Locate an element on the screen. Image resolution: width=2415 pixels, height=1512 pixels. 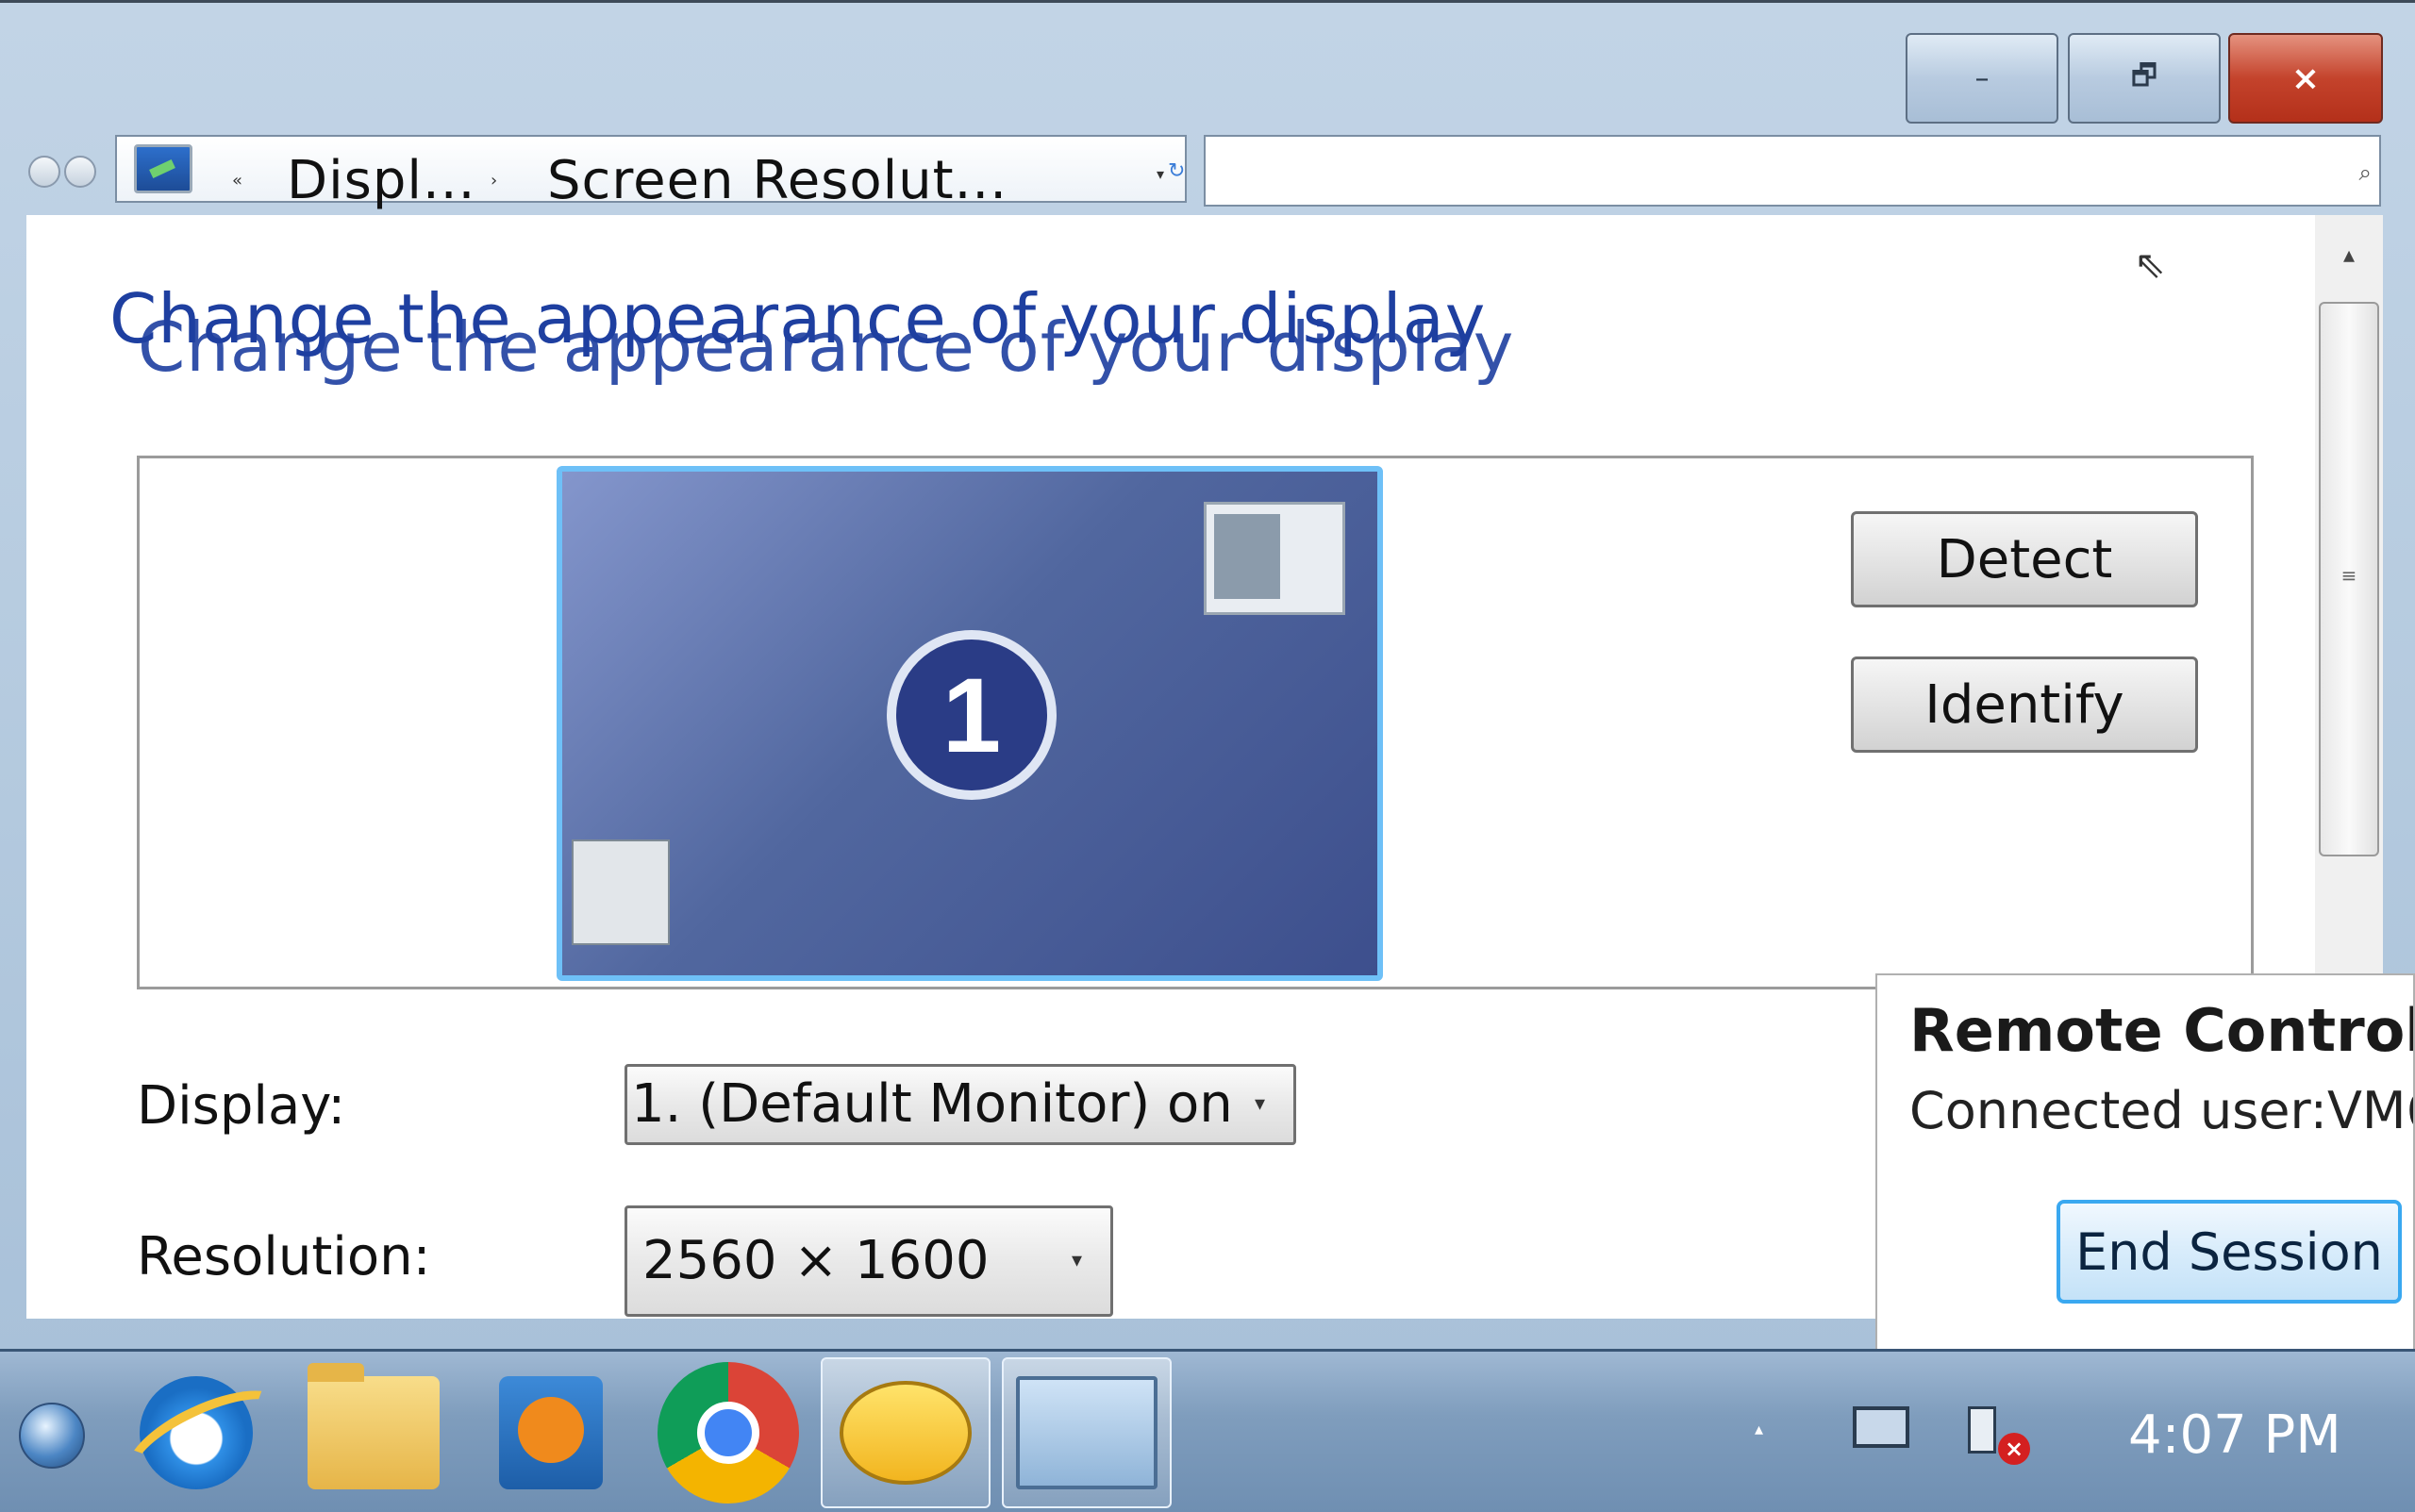
nav-buttons is located at coordinates (62, 172).